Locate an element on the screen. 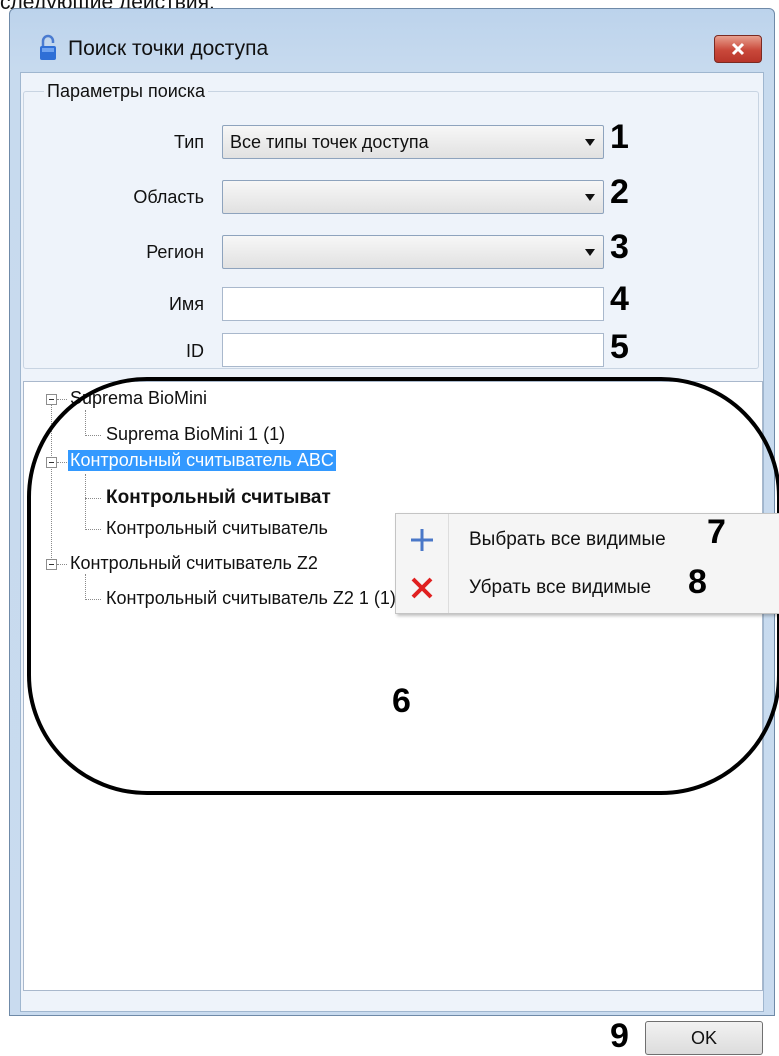 This screenshot has width=779, height=1056. tree-node-selected: Контрольный считыватель ABC is located at coordinates (202, 460).